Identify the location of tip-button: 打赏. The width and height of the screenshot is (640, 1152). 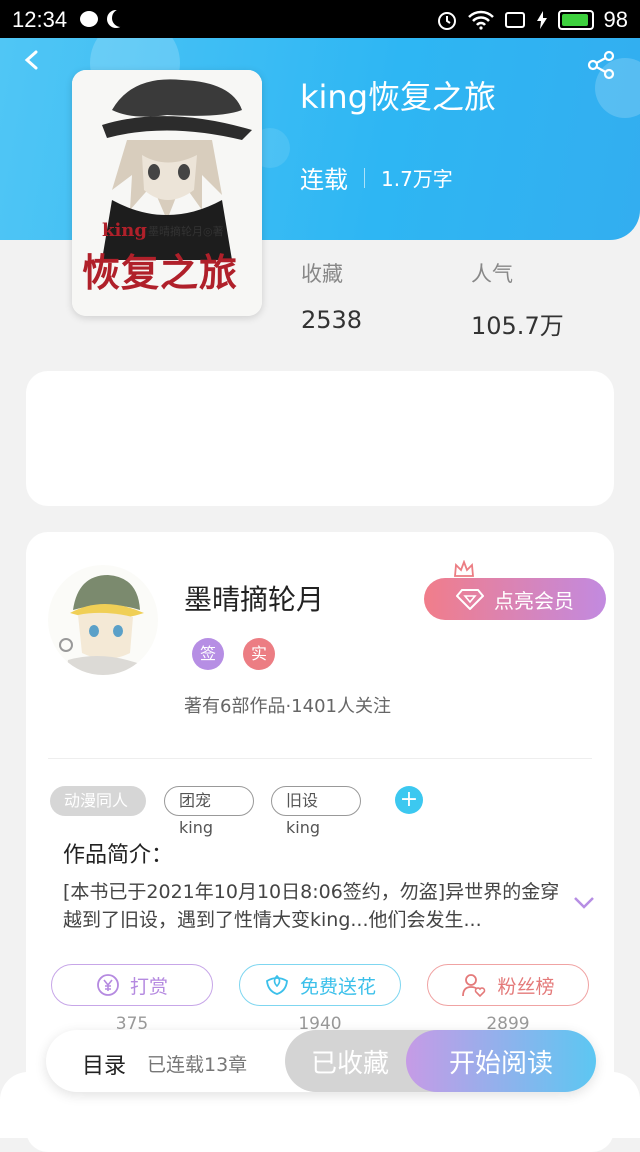
(132, 985).